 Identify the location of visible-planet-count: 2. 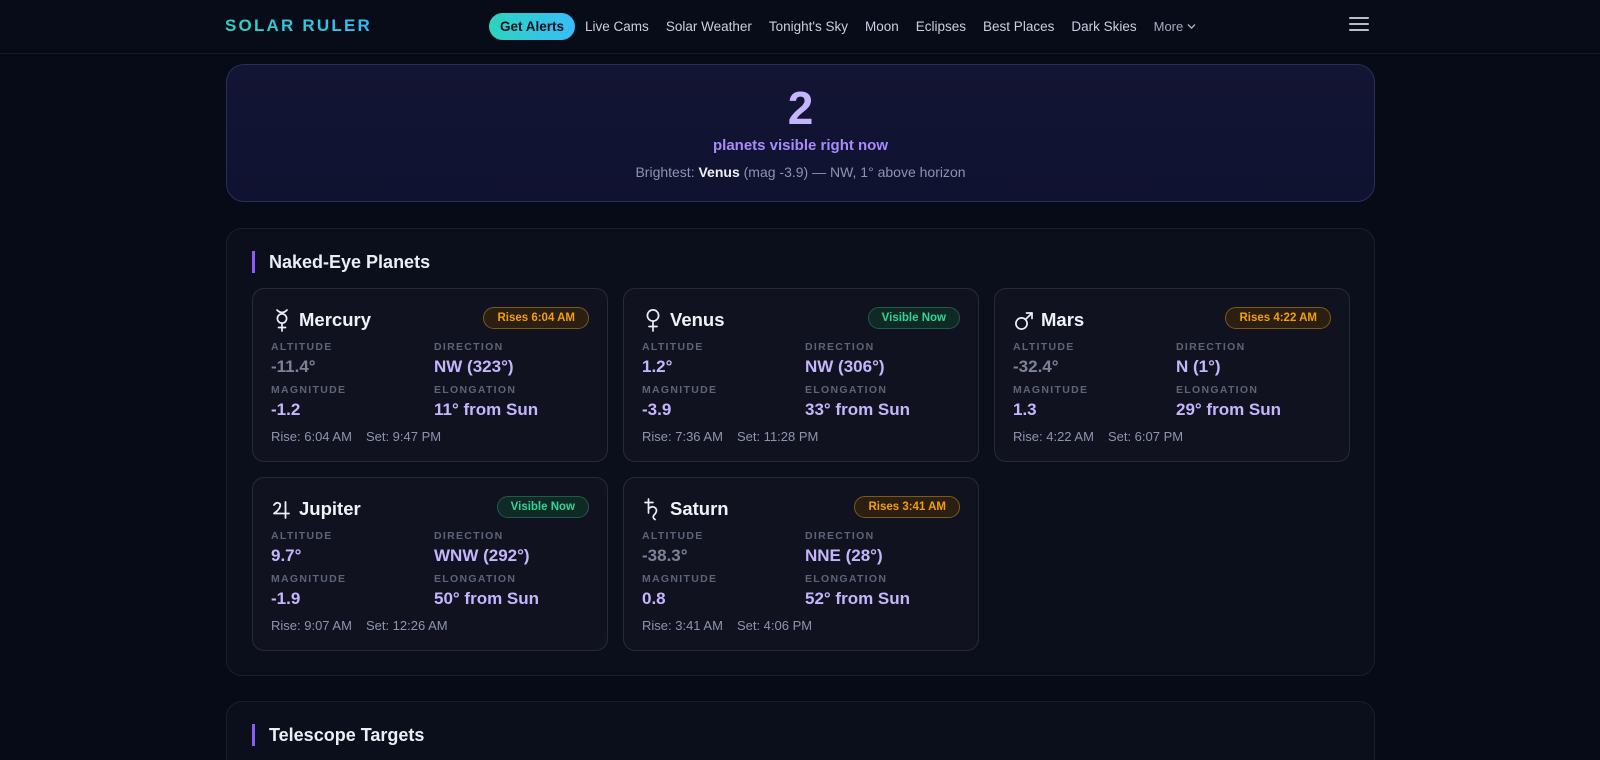
(800, 108).